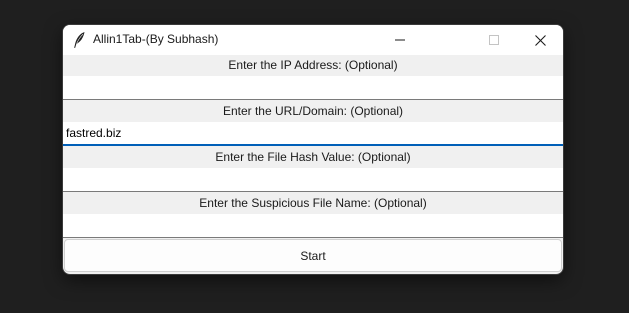  What do you see at coordinates (313, 226) in the screenshot?
I see `suspicious-file-name-input` at bounding box center [313, 226].